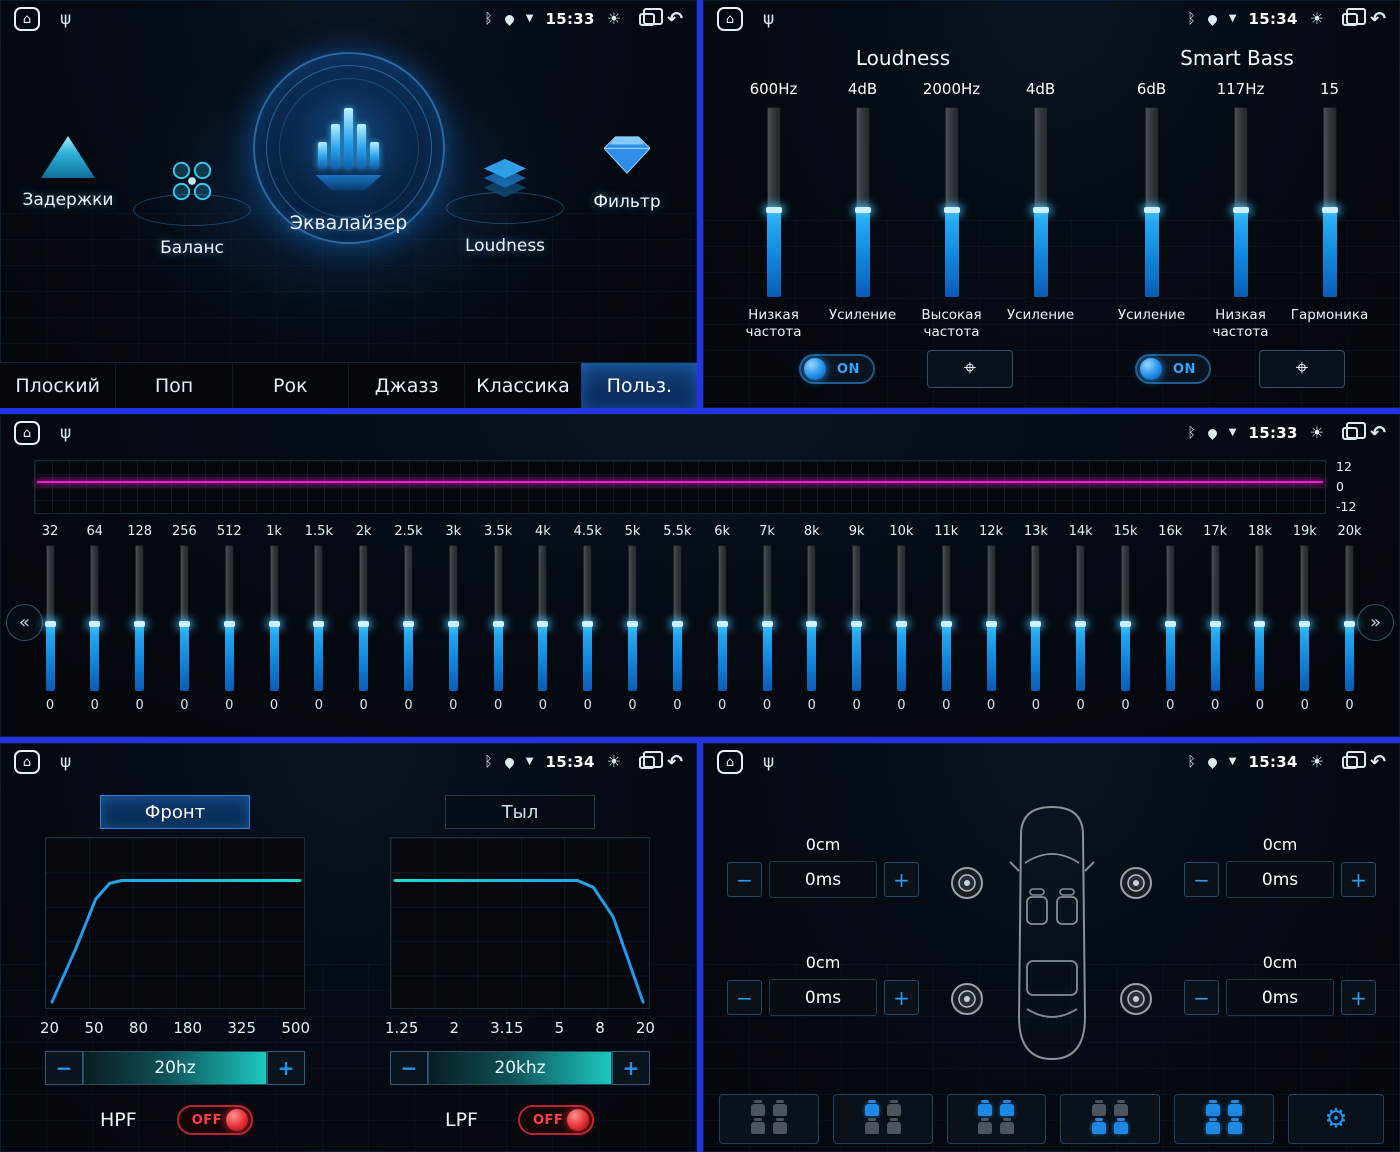 This screenshot has width=1400, height=1152. What do you see at coordinates (520, 1068) in the screenshot?
I see `lpf-freq-value: 20khz` at bounding box center [520, 1068].